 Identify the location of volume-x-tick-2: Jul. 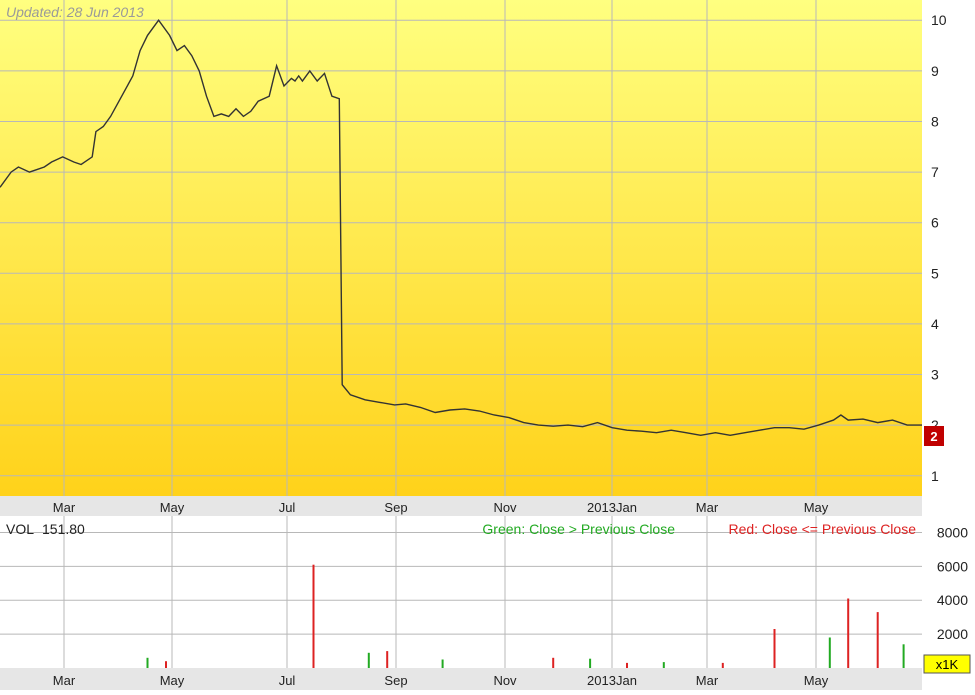
(287, 680).